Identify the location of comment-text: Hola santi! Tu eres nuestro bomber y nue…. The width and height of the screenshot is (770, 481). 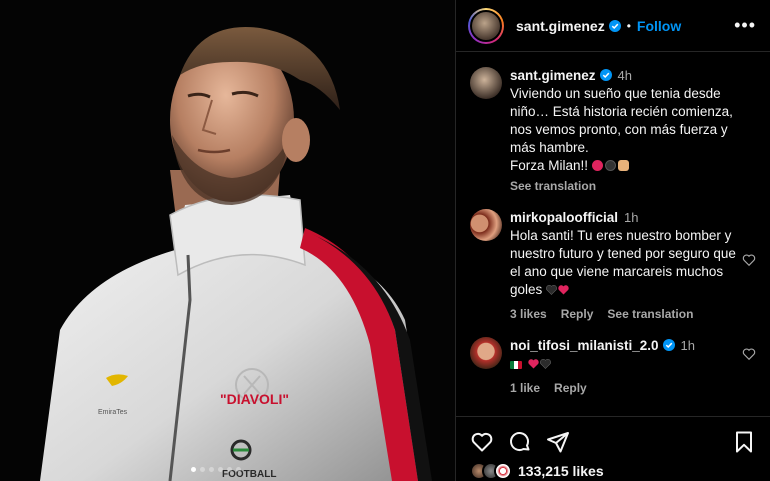
(623, 263).